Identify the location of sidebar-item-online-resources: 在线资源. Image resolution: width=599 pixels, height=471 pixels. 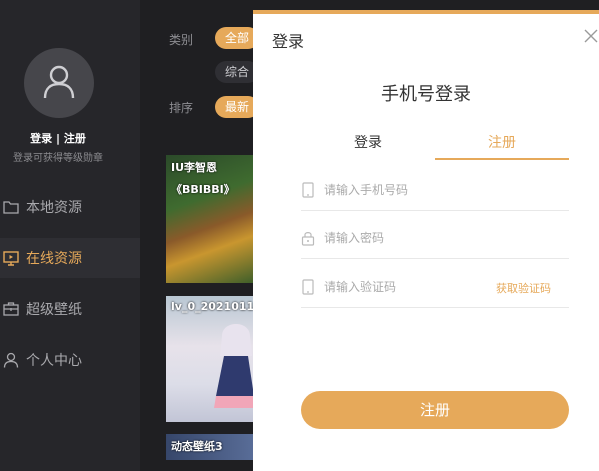
(70, 258).